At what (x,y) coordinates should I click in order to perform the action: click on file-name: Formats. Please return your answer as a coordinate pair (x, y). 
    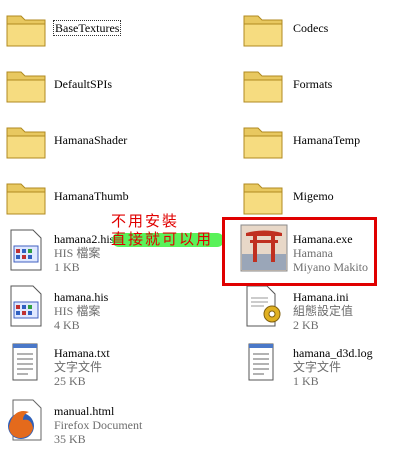
    Looking at the image, I should click on (313, 84).